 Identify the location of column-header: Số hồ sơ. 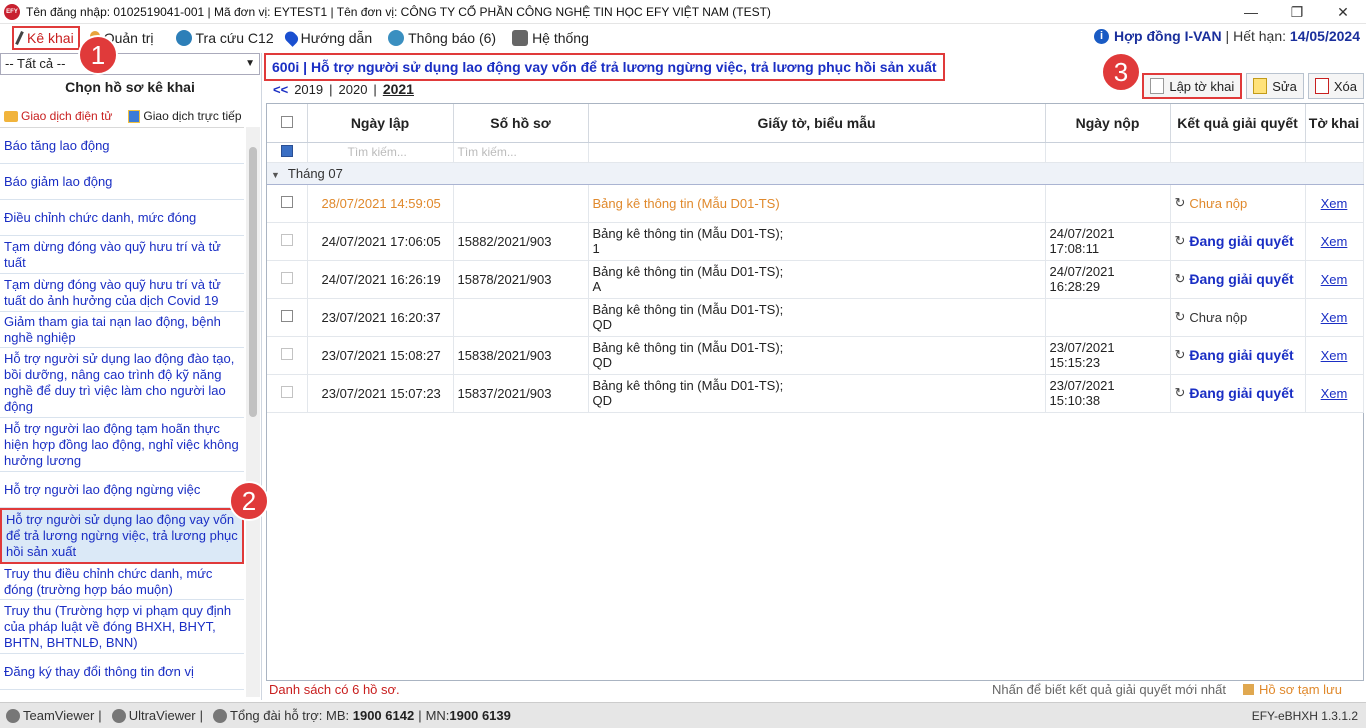
(521, 123).